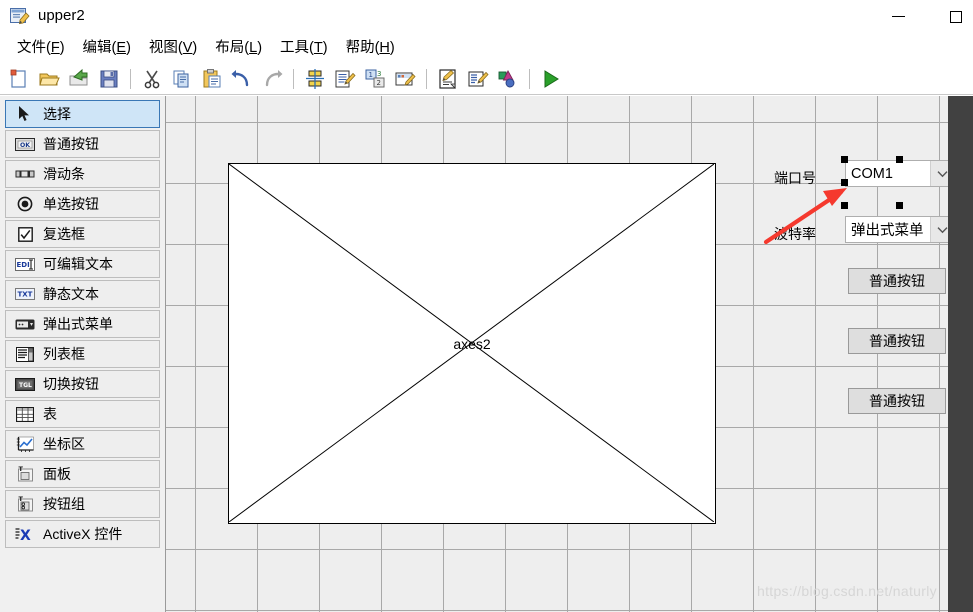 The width and height of the screenshot is (973, 612). I want to click on minimize-icon, so click(898, 16).